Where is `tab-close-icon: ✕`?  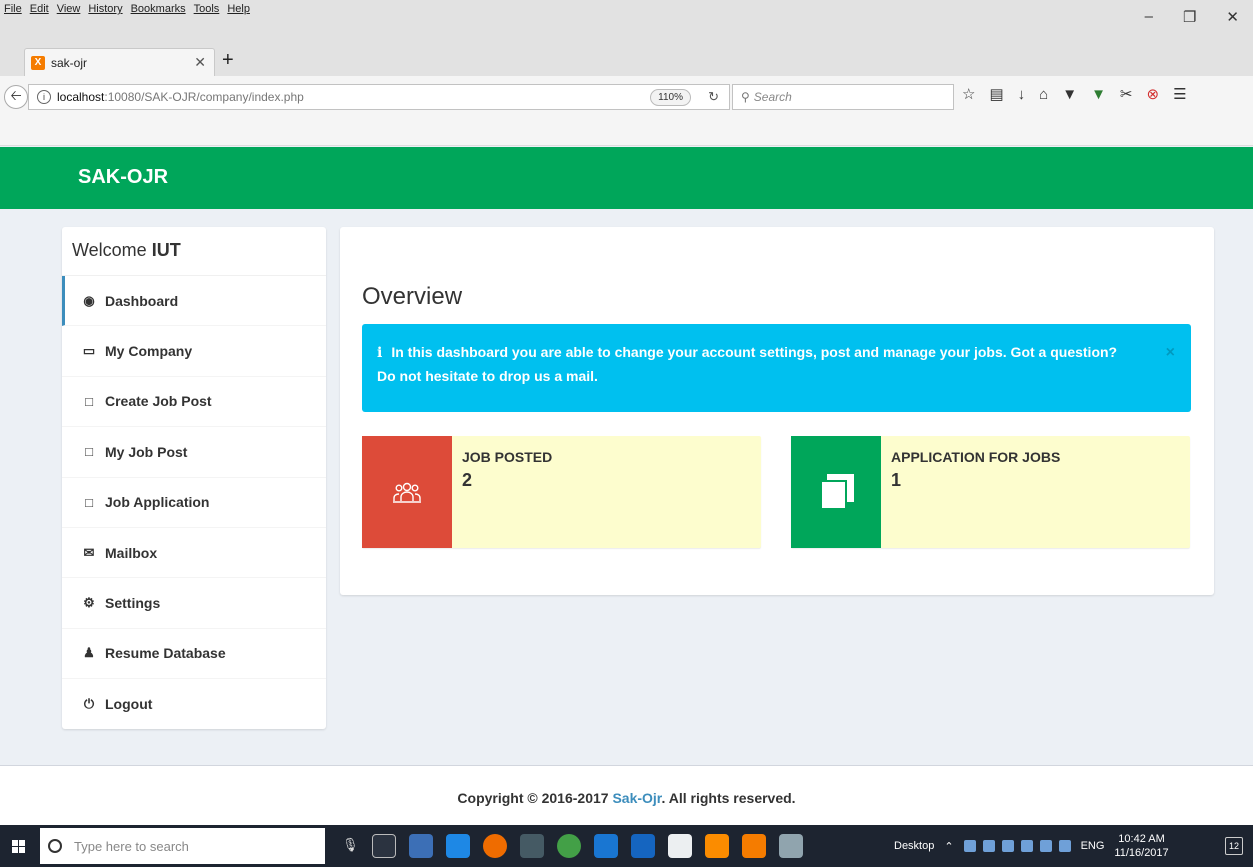
tab-close-icon: ✕ is located at coordinates (200, 62).